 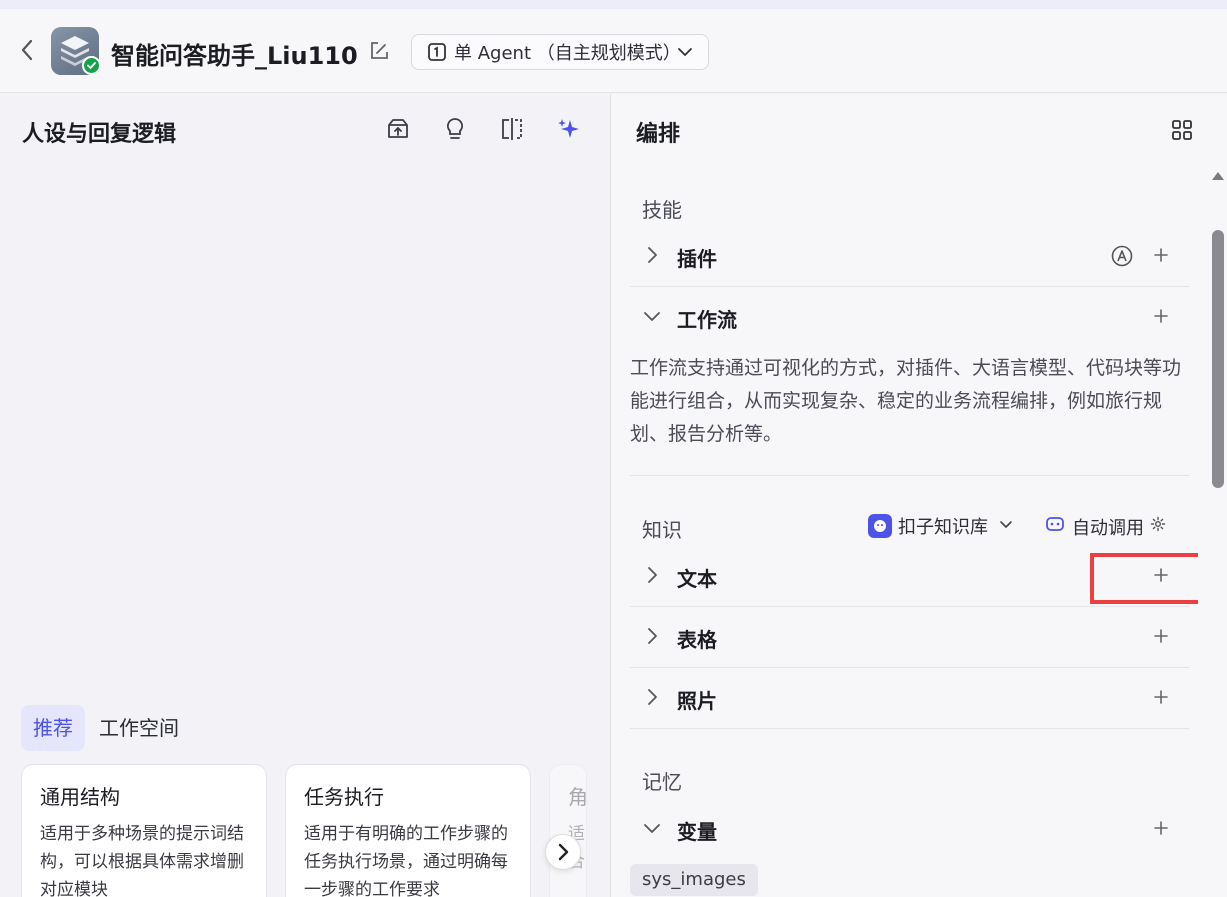 I want to click on template-card: 通用结构 适用于多种场景的提示词结构，可以根据具体需求增删对应模块, so click(x=144, y=830).